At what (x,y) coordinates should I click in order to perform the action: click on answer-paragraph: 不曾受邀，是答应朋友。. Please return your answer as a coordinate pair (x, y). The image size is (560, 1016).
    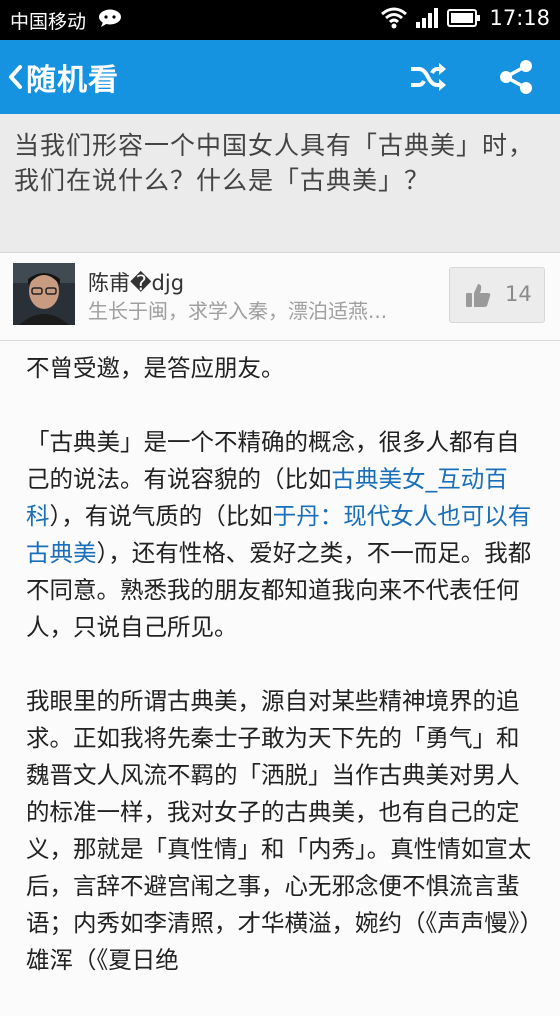
    Looking at the image, I should click on (155, 368).